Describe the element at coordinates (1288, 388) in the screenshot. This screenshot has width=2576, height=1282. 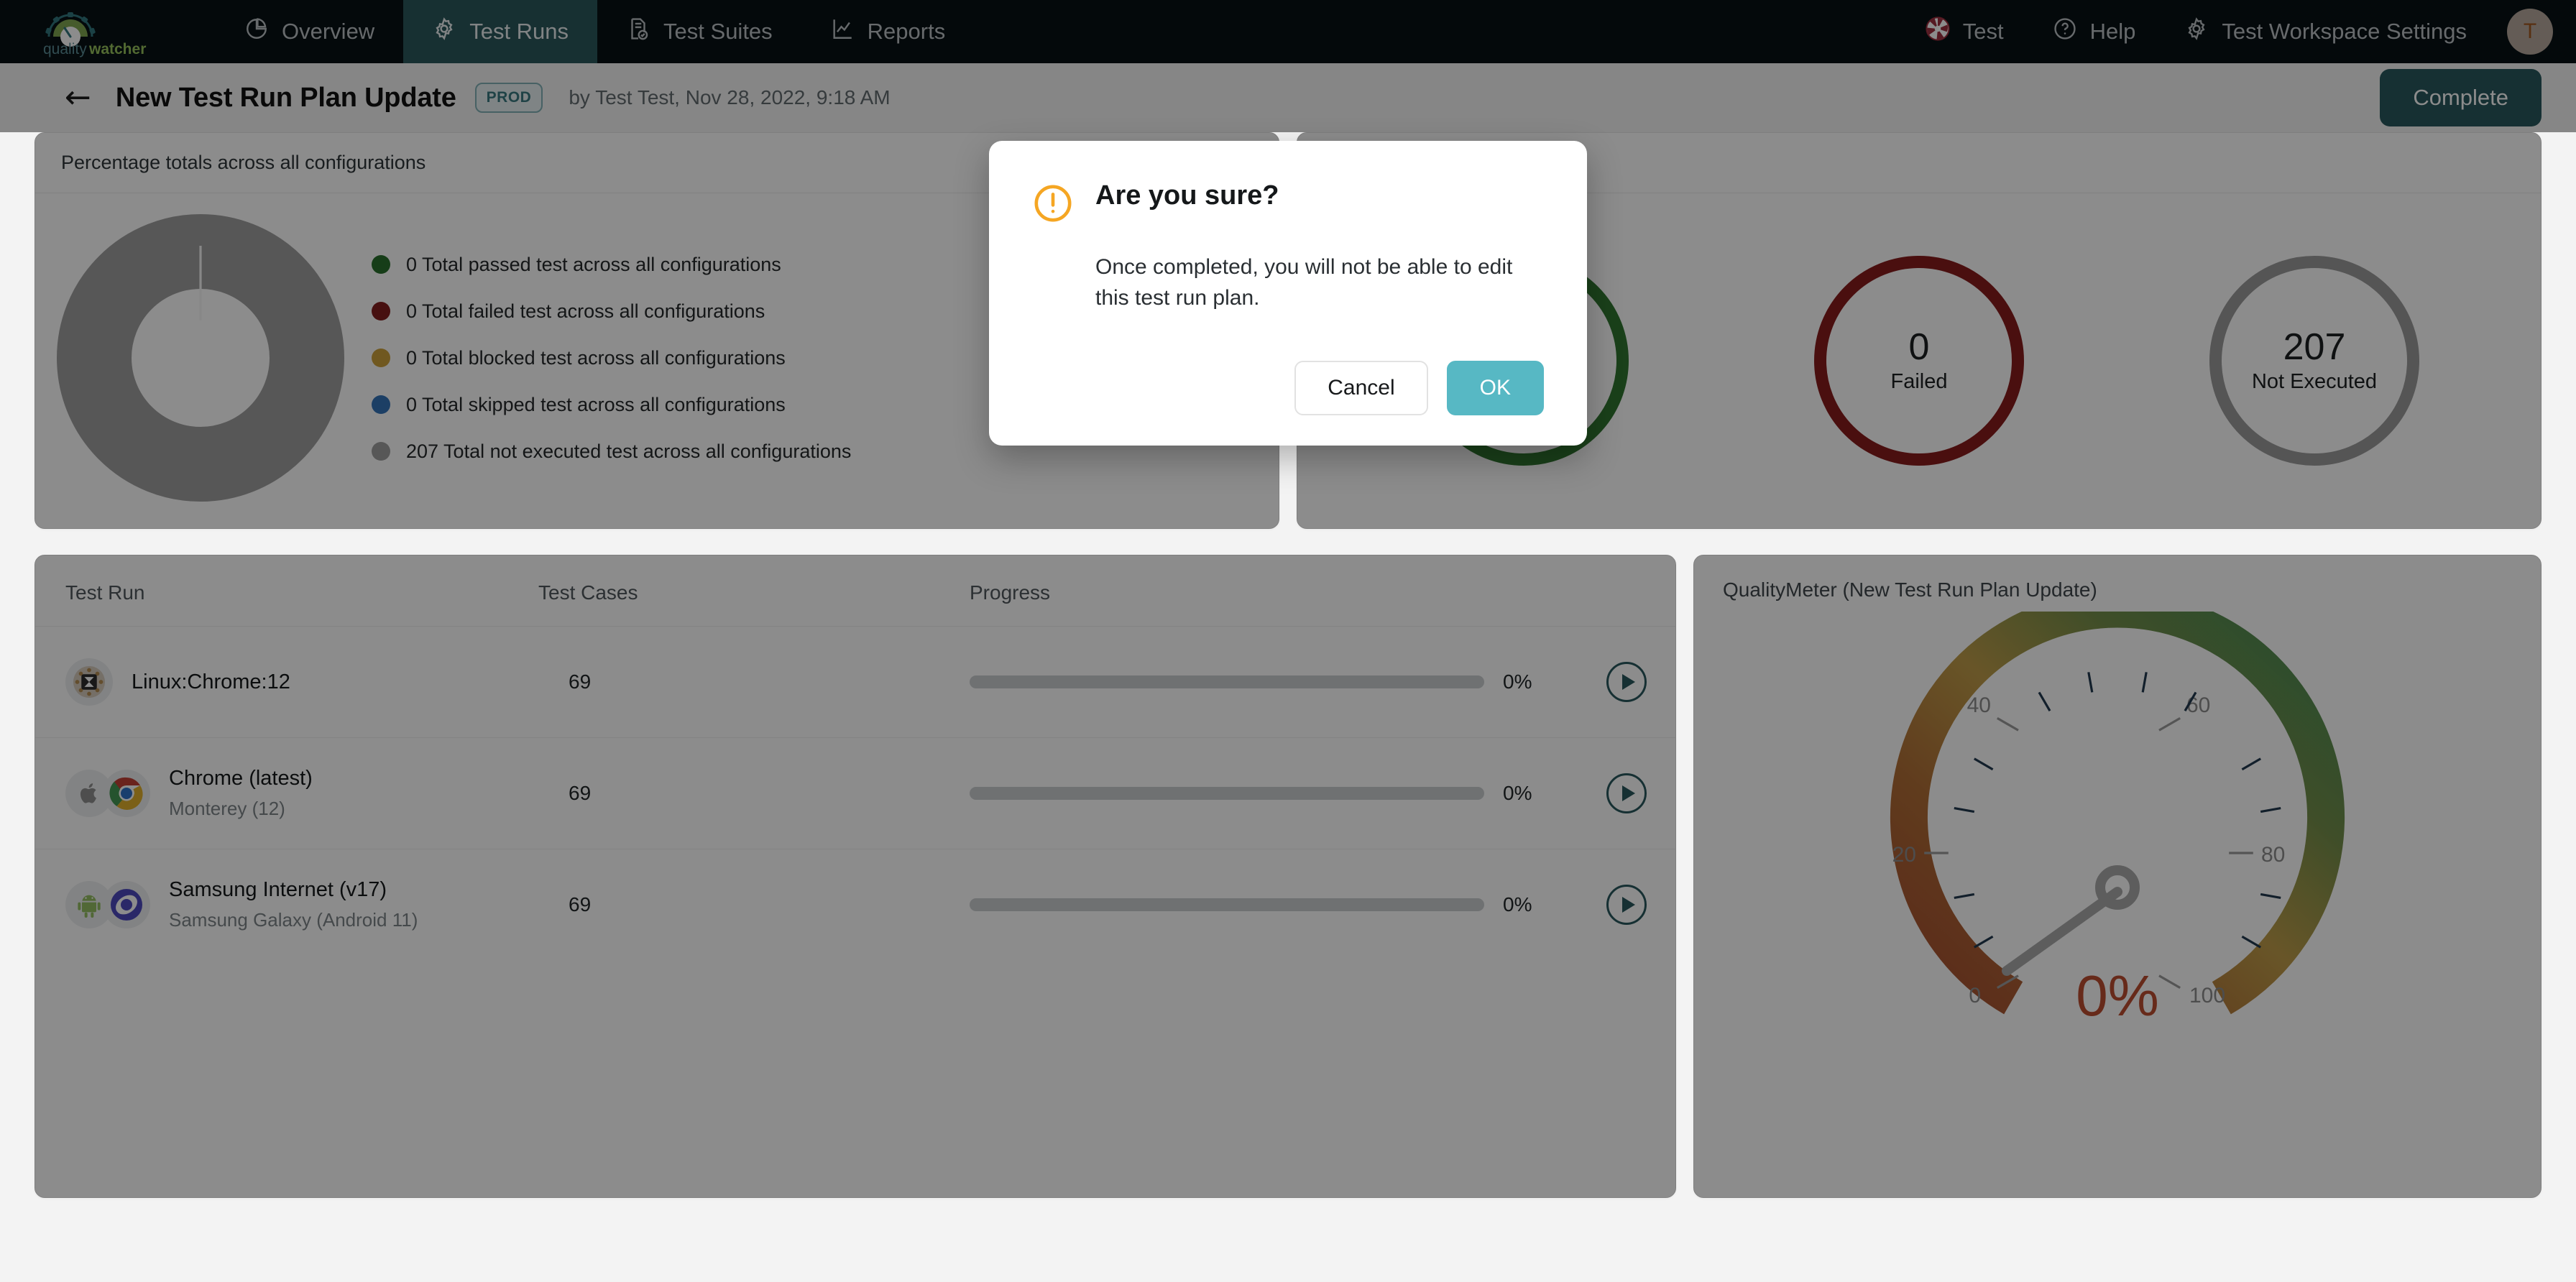
I see `dialog-actions: Cancel OK` at that location.